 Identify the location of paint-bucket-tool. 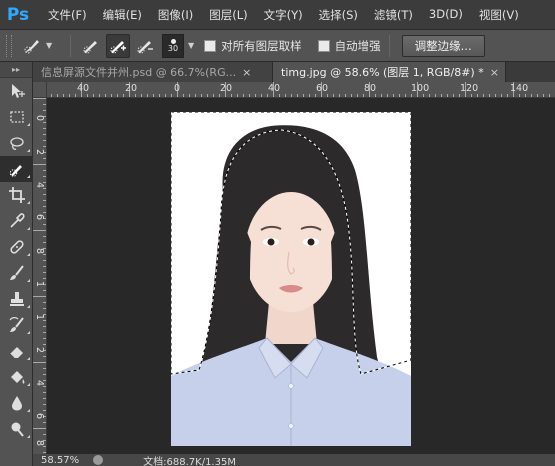
(16, 377).